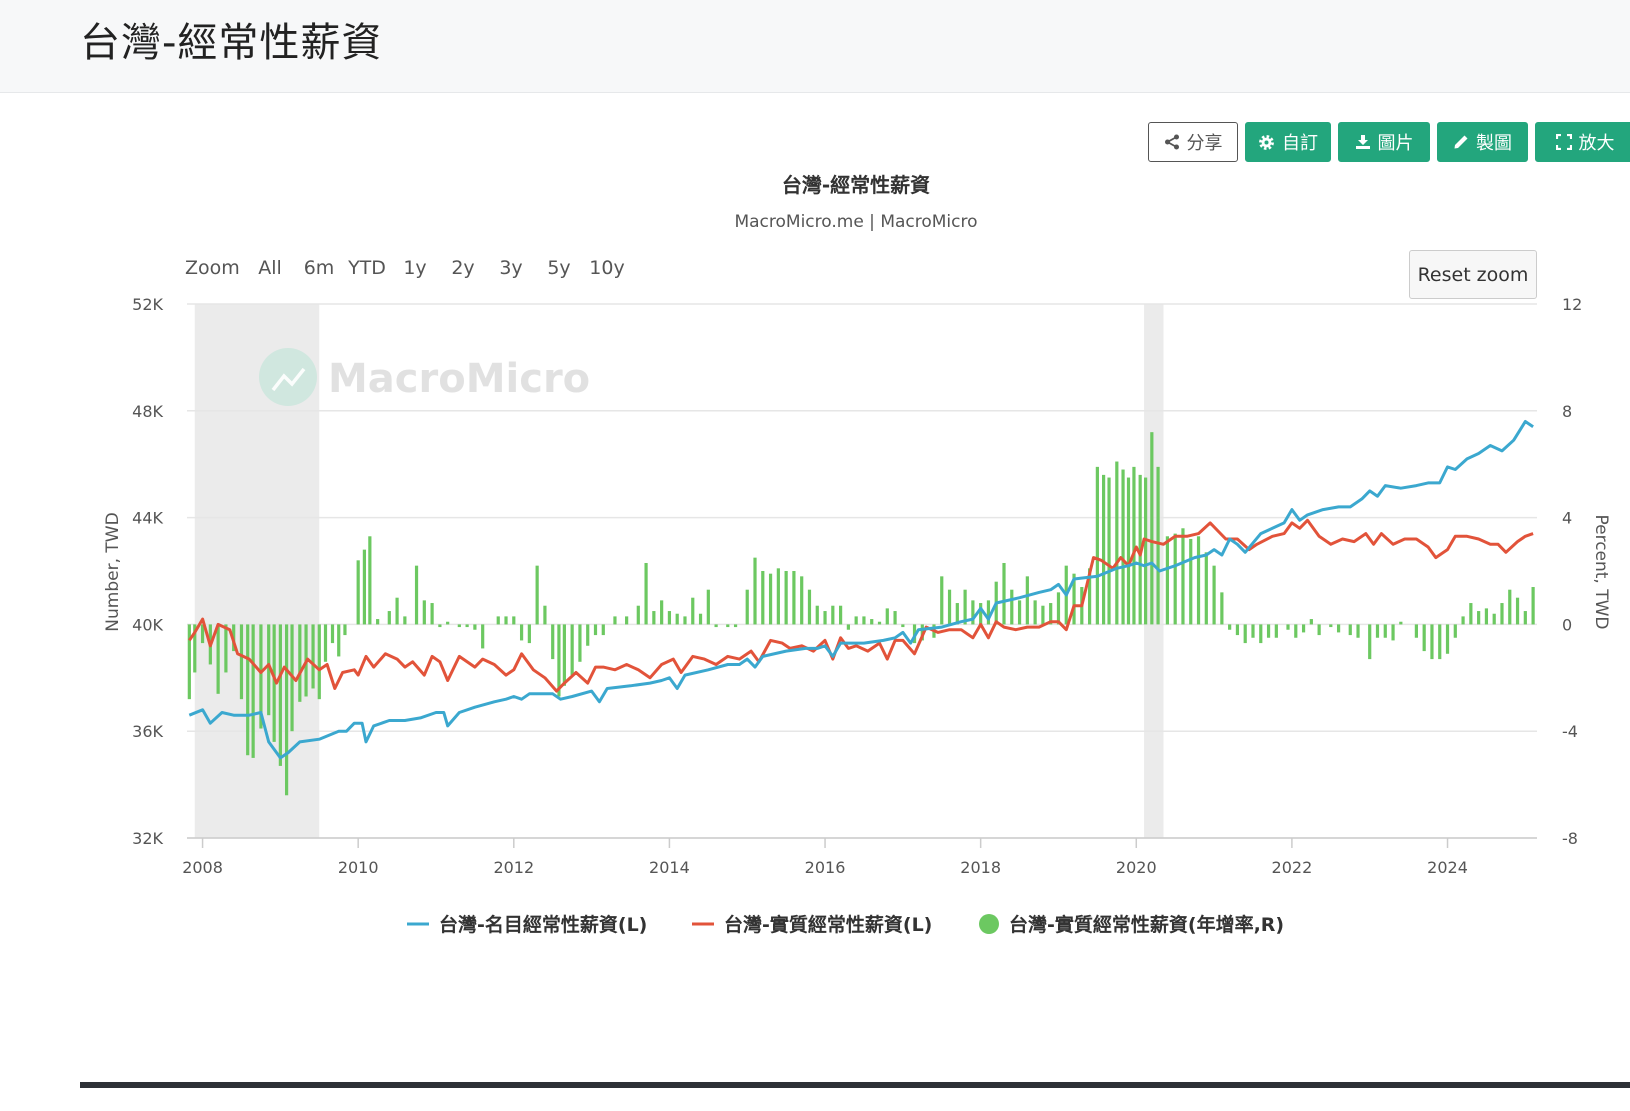 This screenshot has width=1630, height=1111. I want to click on chart-subtitle: MacroMicro.me | MacroMicro, so click(855, 222).